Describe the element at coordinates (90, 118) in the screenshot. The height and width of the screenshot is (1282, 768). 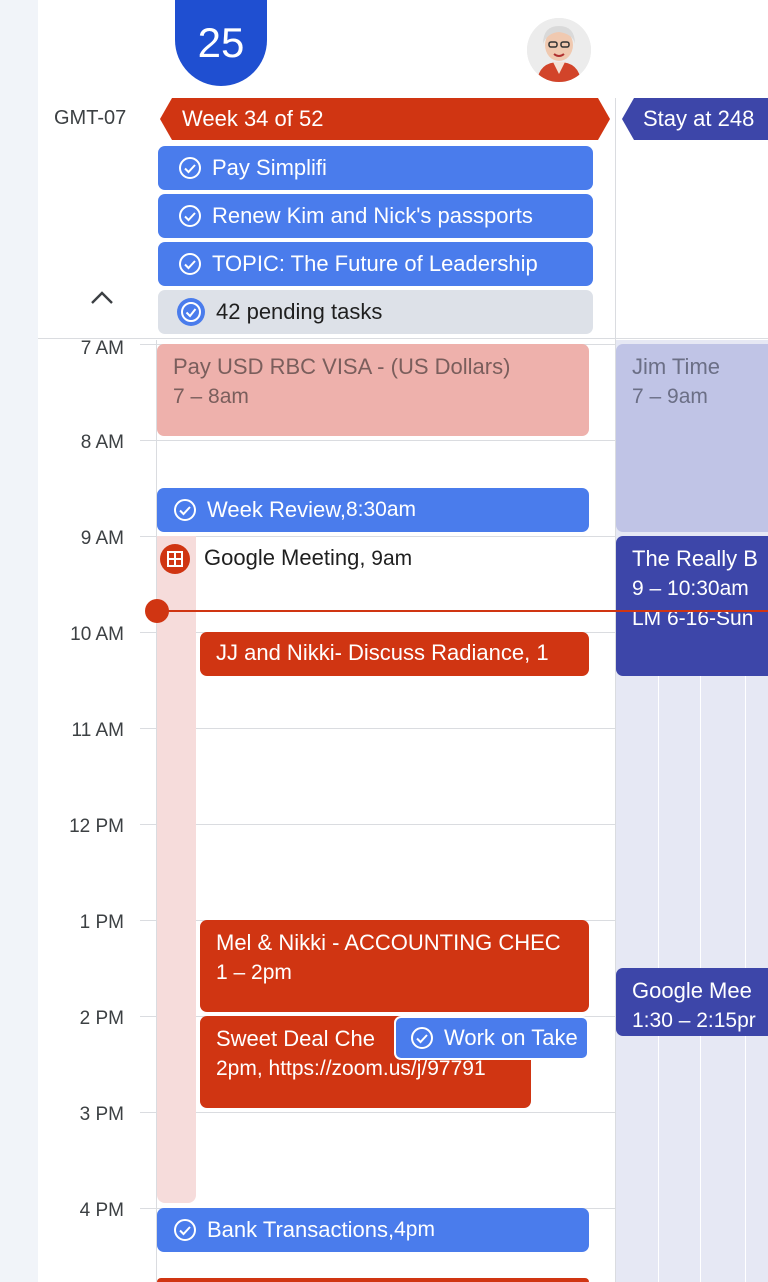
I see `timezone-label: GMT-07` at that location.